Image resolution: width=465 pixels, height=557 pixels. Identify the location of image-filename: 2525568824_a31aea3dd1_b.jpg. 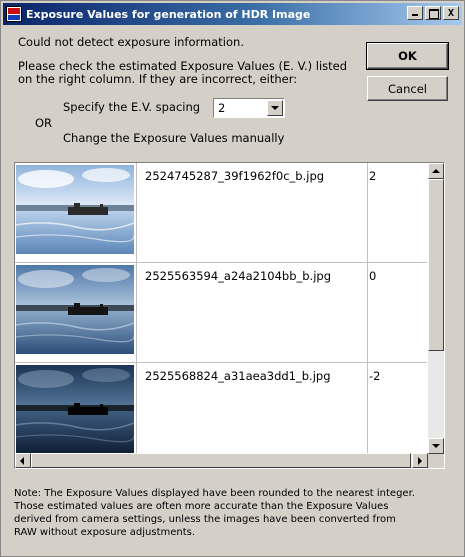
(238, 376).